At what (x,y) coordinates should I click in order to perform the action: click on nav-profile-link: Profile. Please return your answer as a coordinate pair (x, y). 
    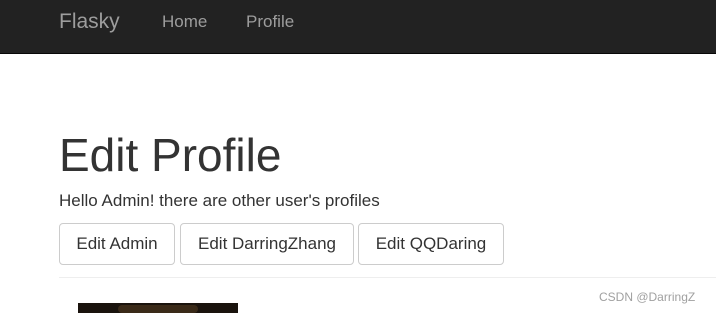
    Looking at the image, I should click on (270, 22).